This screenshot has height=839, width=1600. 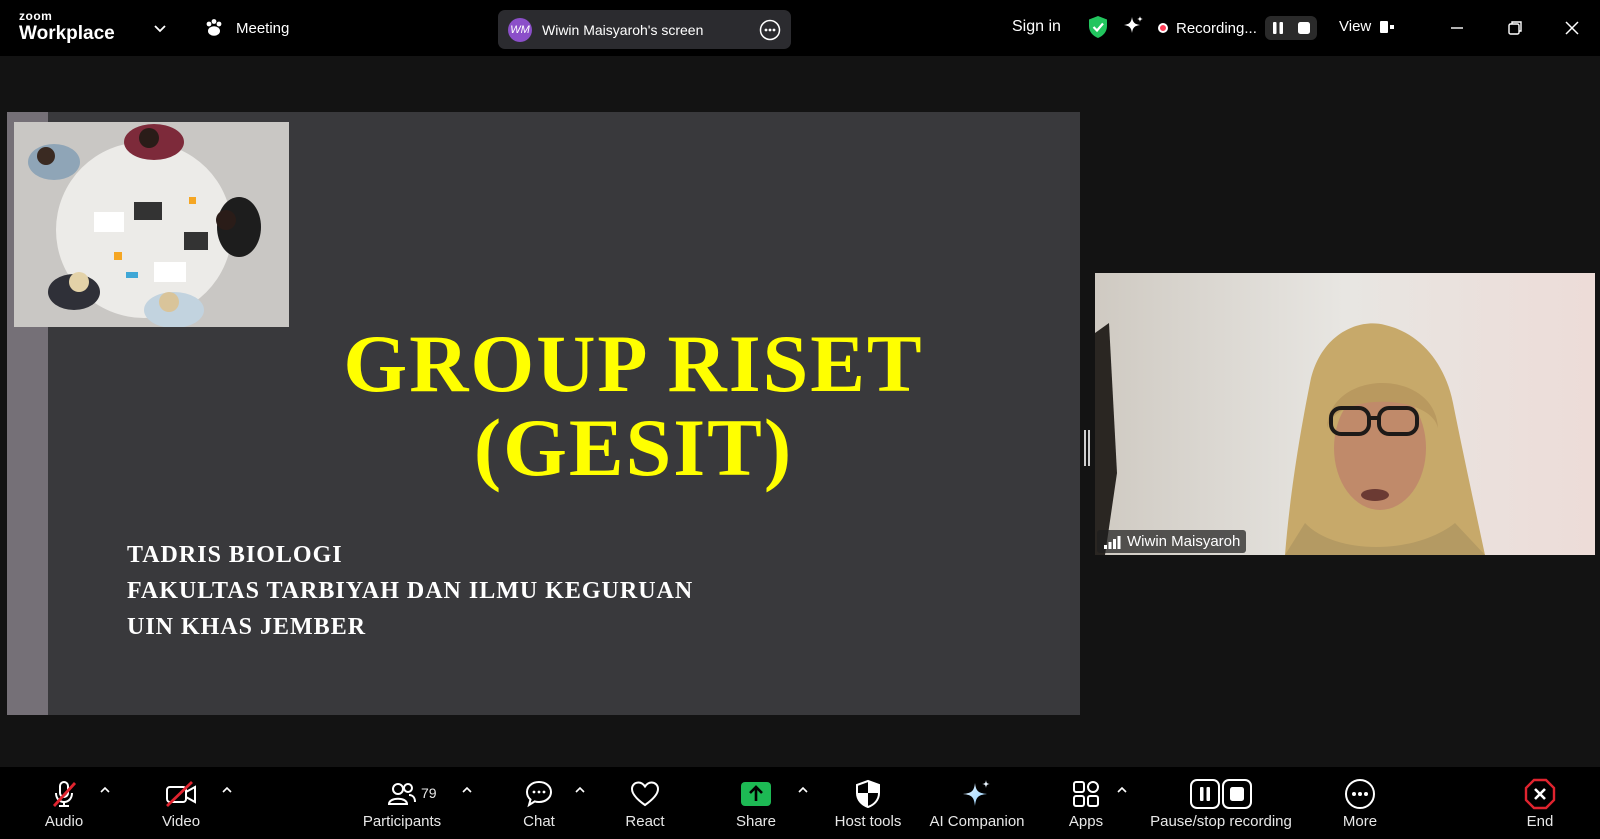 I want to click on recording-controls, so click(x=1290, y=28).